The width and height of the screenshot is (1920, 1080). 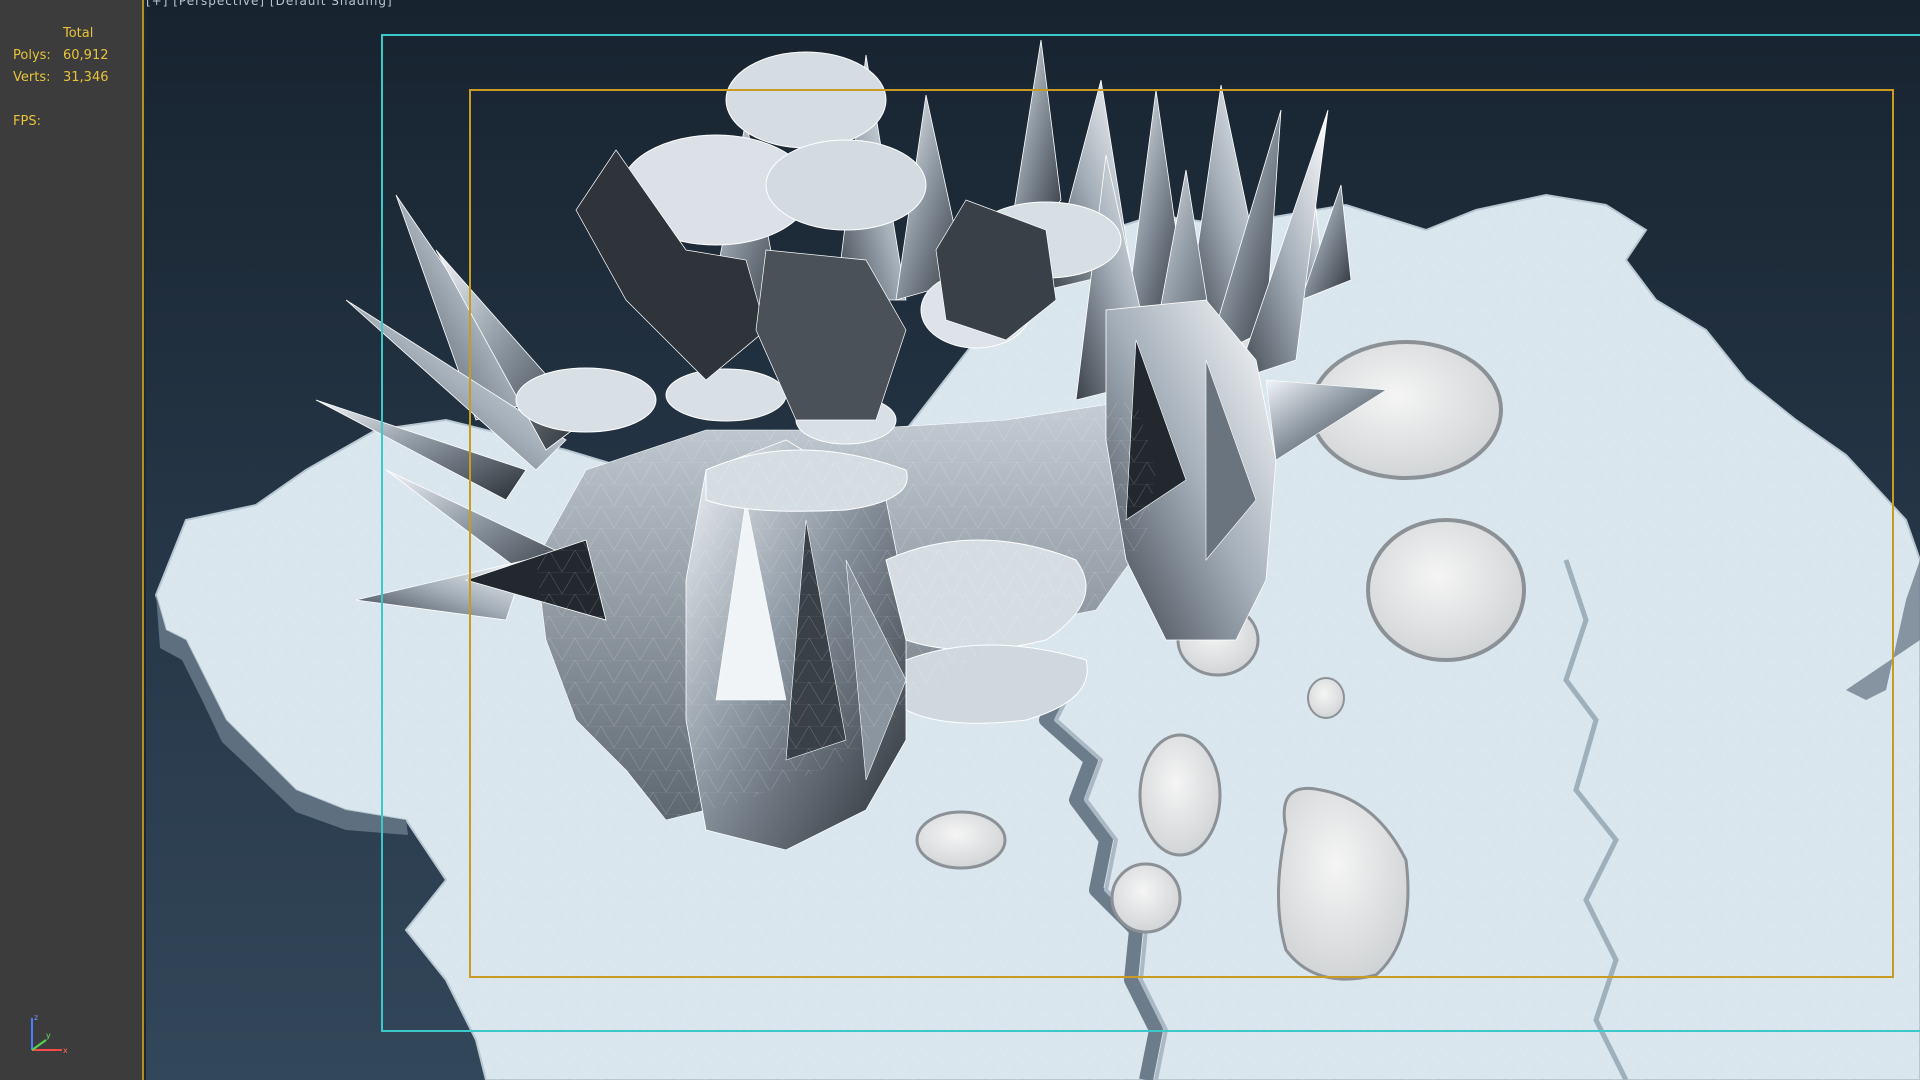 I want to click on verts-label: Verts:, so click(x=32, y=77).